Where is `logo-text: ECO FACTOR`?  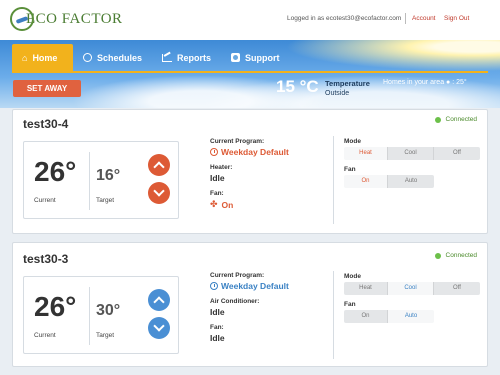
logo-text: ECO FACTOR is located at coordinates (74, 18).